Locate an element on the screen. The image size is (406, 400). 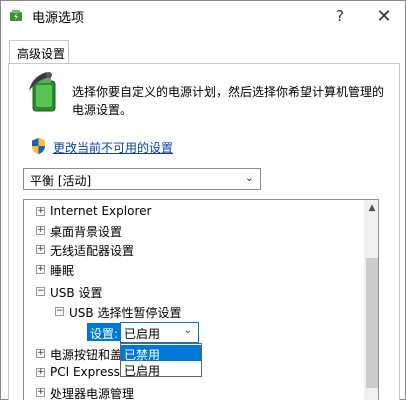
tree-item-label: 电源按钮和盖 is located at coordinates (86, 355).